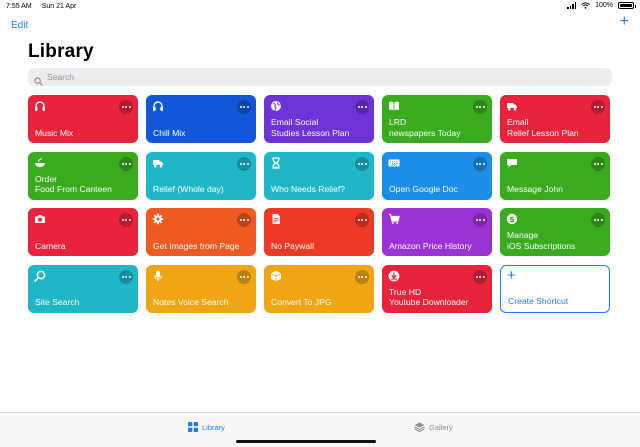 Image resolution: width=640 pixels, height=447 pixels. Describe the element at coordinates (429, 297) in the screenshot. I see `shortcut-title: True HD Youtube Downloader` at that location.